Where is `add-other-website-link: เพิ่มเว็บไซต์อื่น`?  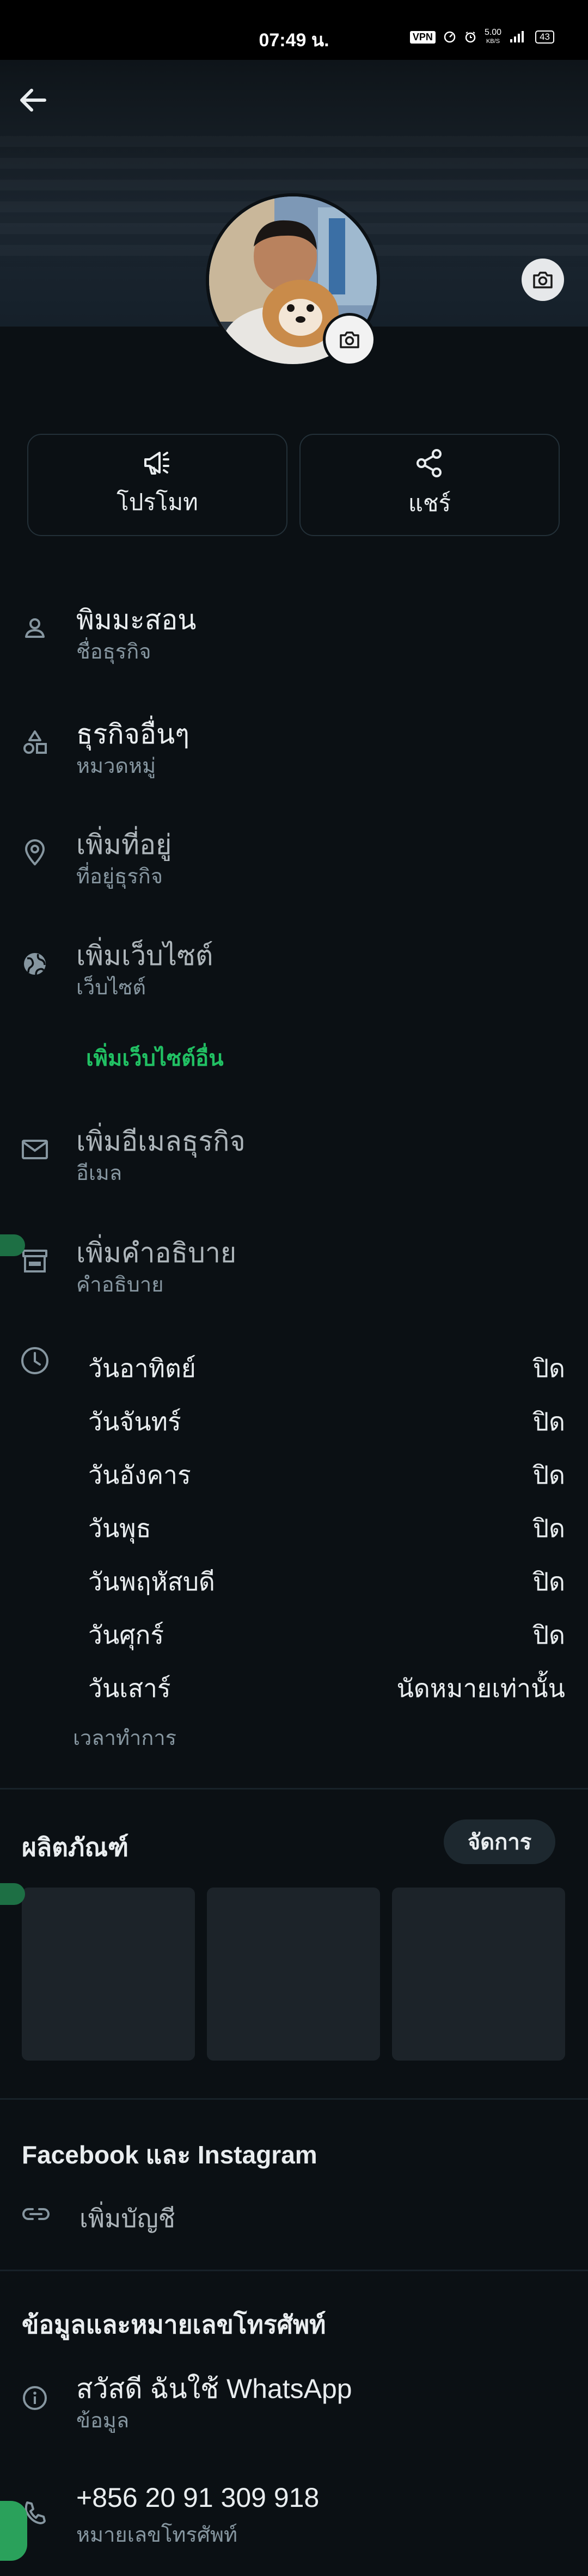
add-other-website-link: เพิ่มเว็บไซต์อื่น is located at coordinates (155, 1058).